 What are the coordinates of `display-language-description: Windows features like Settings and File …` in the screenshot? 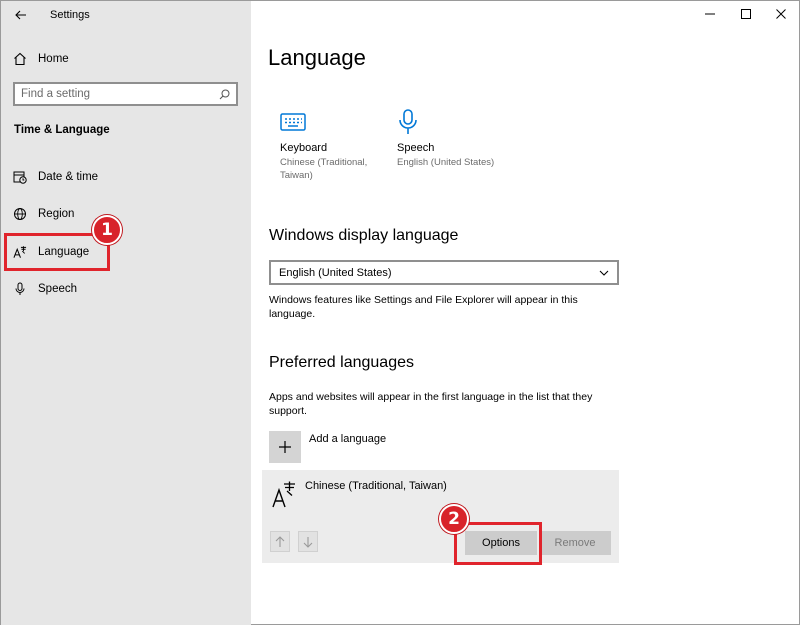 It's located at (423, 307).